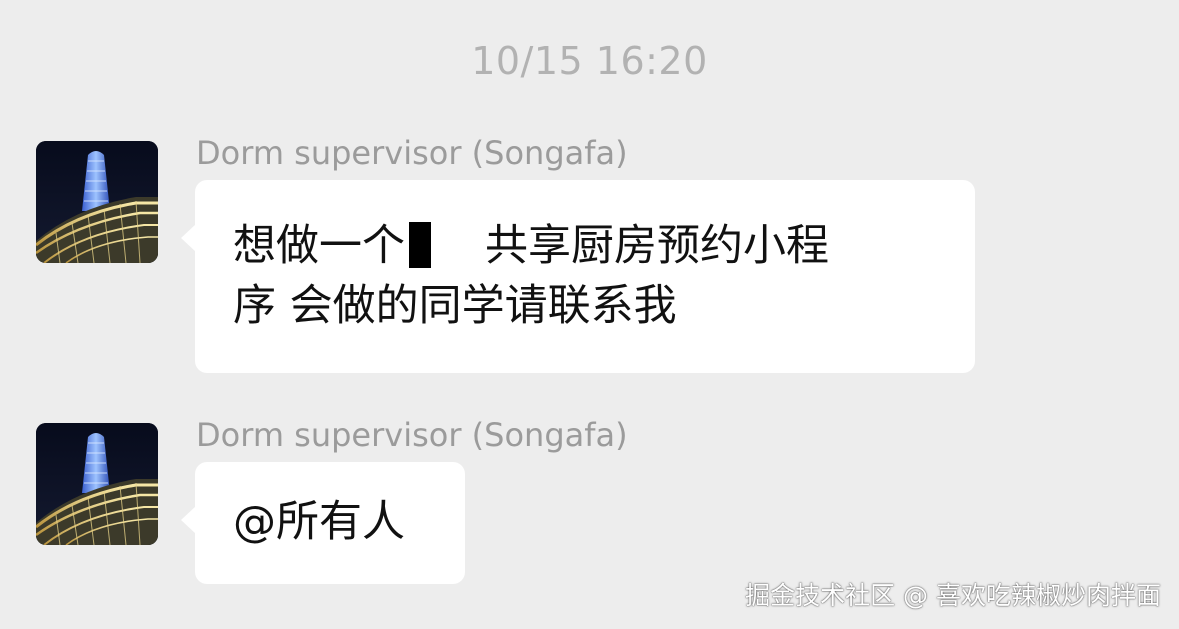 The image size is (1179, 629). I want to click on message-bubble: @所有人, so click(323, 523).